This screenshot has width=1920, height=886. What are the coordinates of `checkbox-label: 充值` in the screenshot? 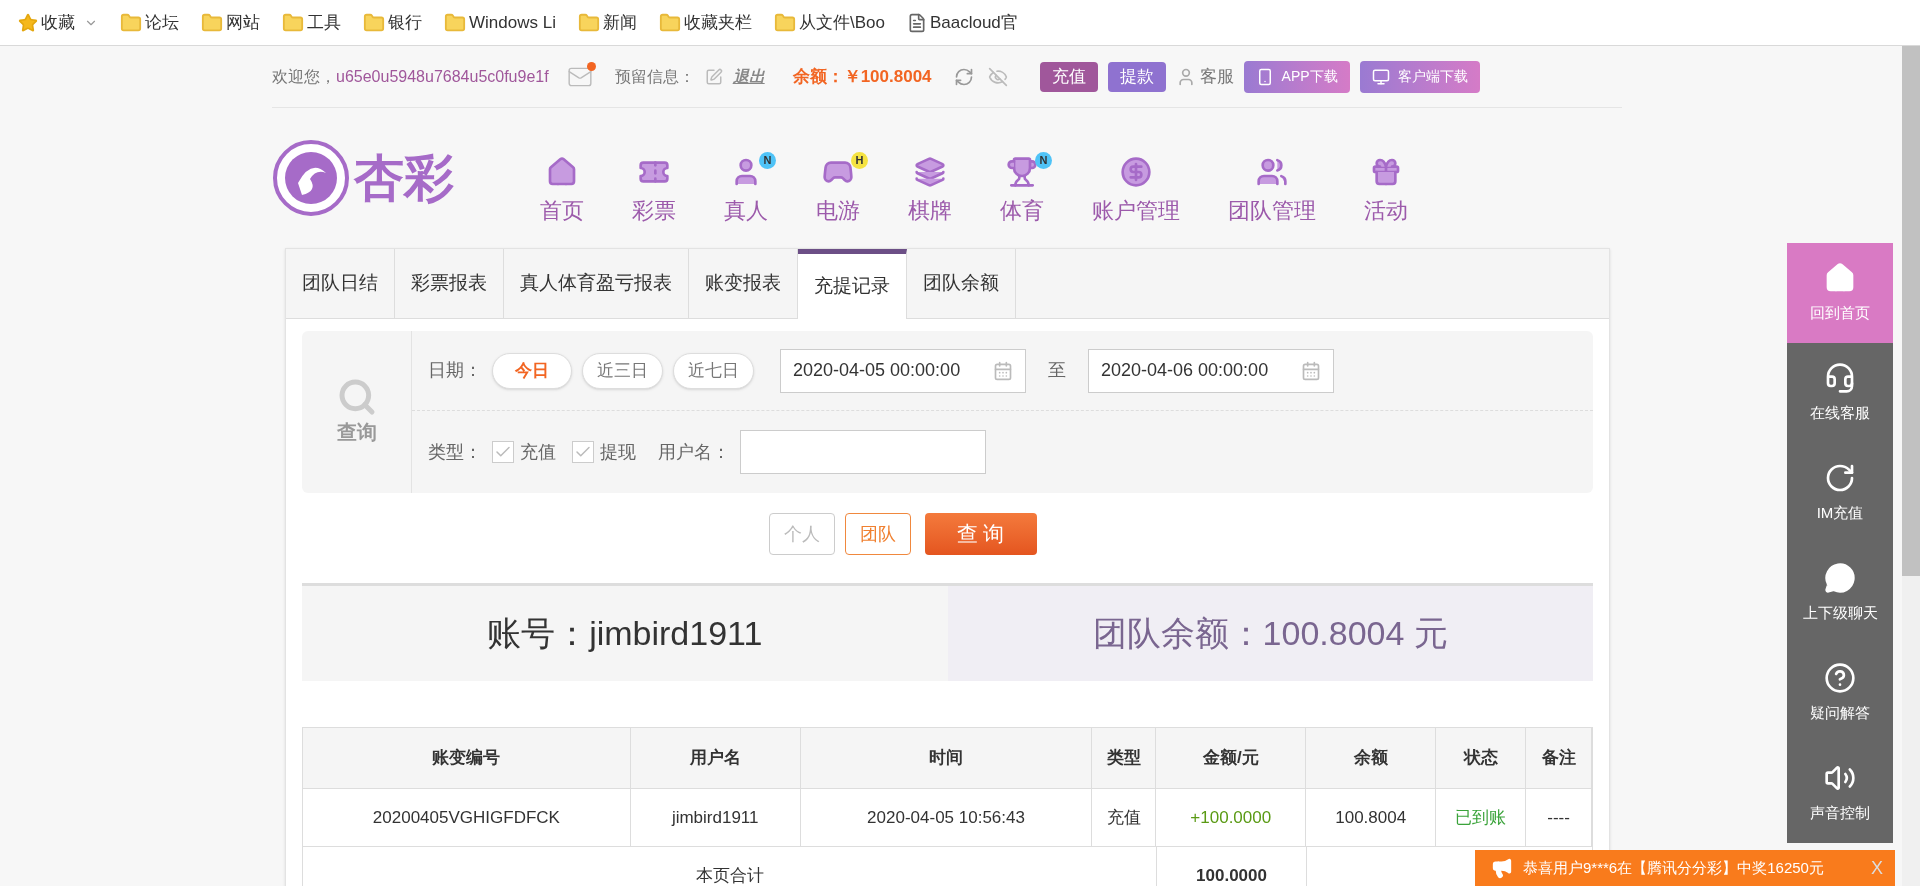 It's located at (538, 452).